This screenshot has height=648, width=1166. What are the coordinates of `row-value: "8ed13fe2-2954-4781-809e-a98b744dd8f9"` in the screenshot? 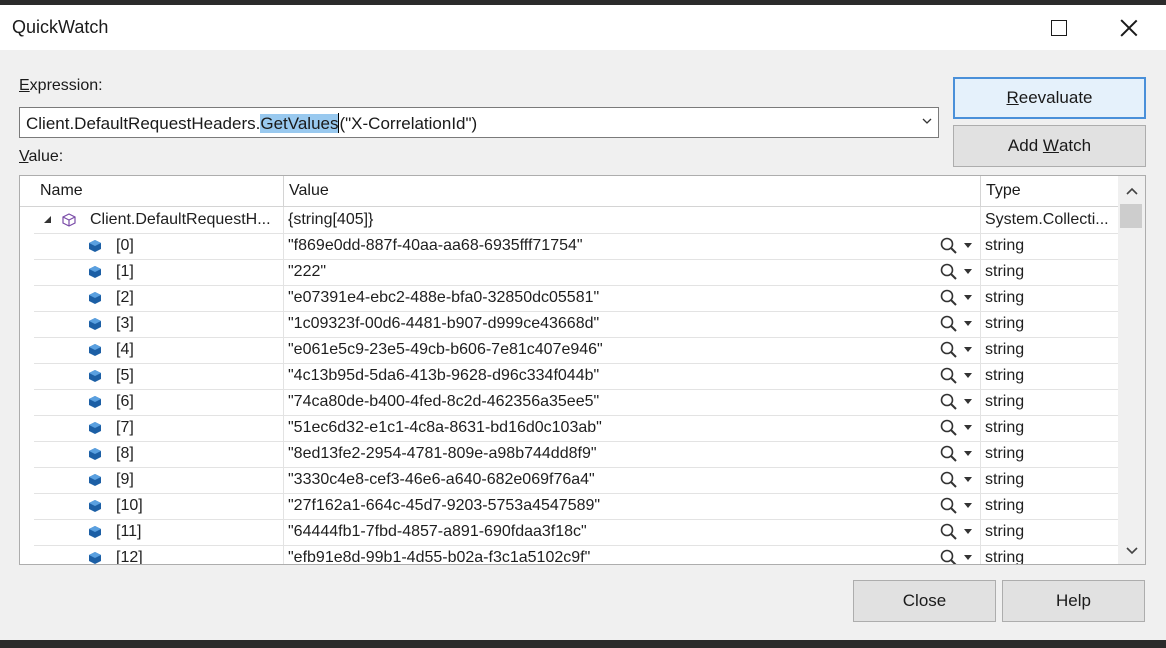 It's located at (442, 453).